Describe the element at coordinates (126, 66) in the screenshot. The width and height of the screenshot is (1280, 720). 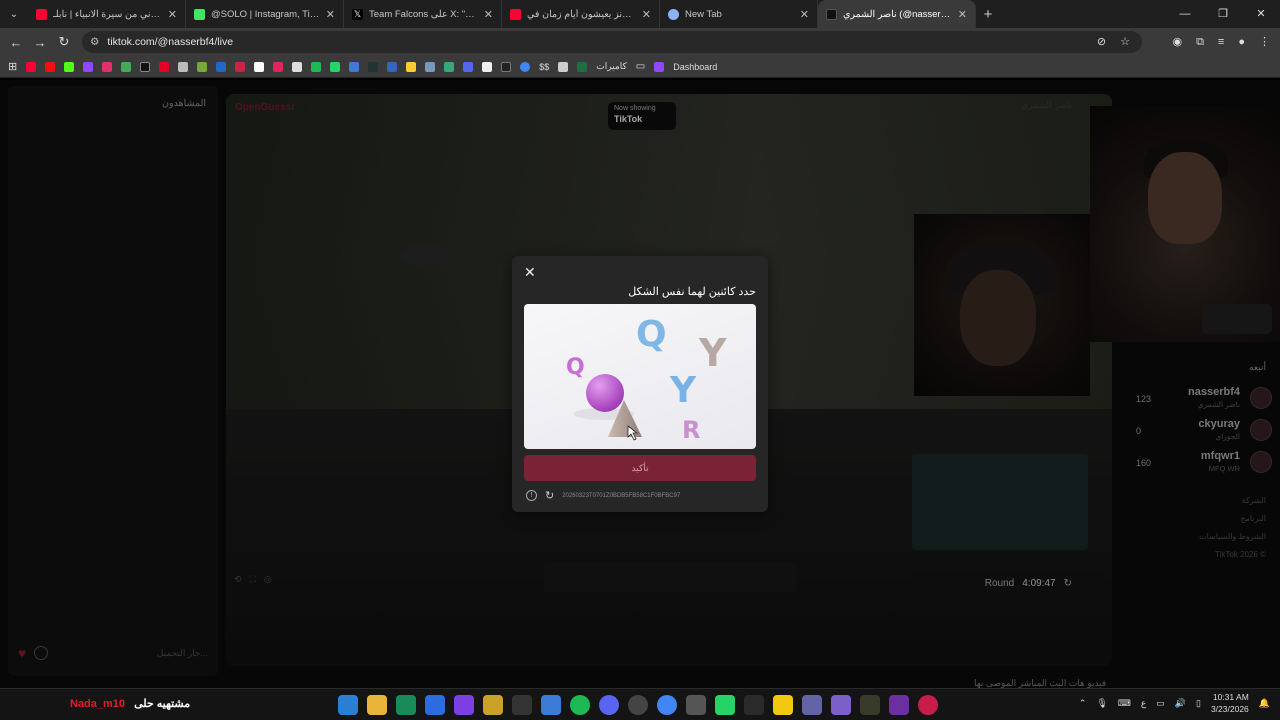
I see `bookmark-green-icon` at that location.